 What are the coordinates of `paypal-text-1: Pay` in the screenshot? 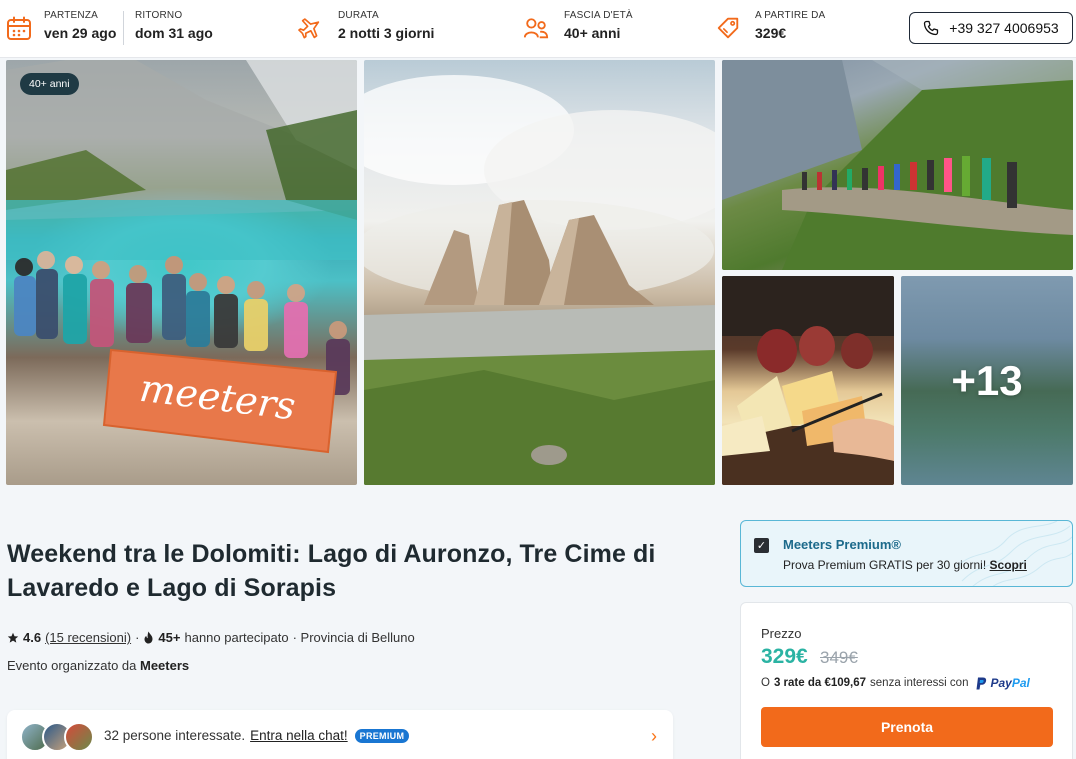 It's located at (1001, 683).